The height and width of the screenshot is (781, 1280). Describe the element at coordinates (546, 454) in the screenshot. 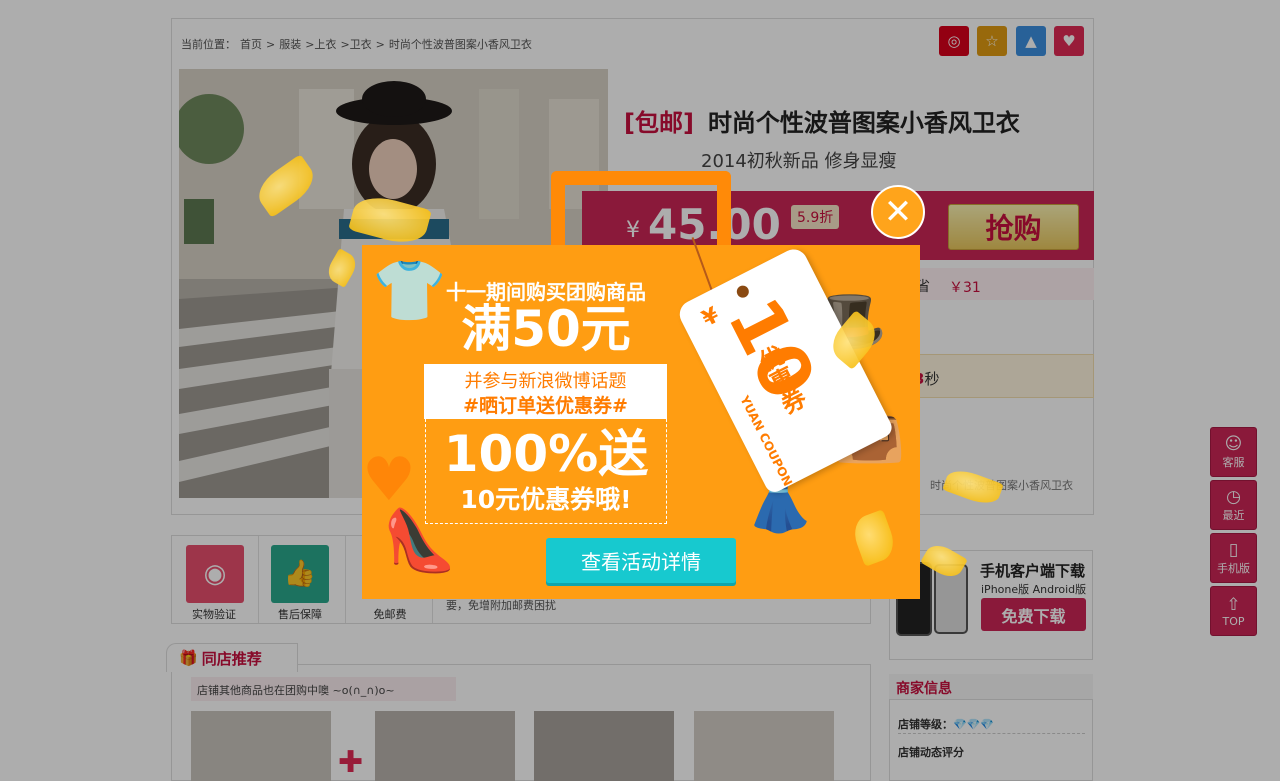

I see `promo-percent: 100%送` at that location.